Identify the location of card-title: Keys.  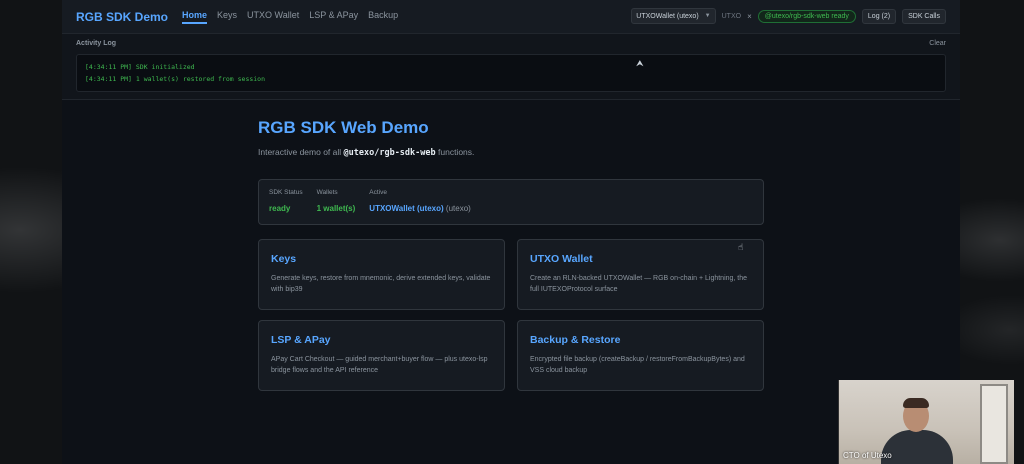
(284, 259).